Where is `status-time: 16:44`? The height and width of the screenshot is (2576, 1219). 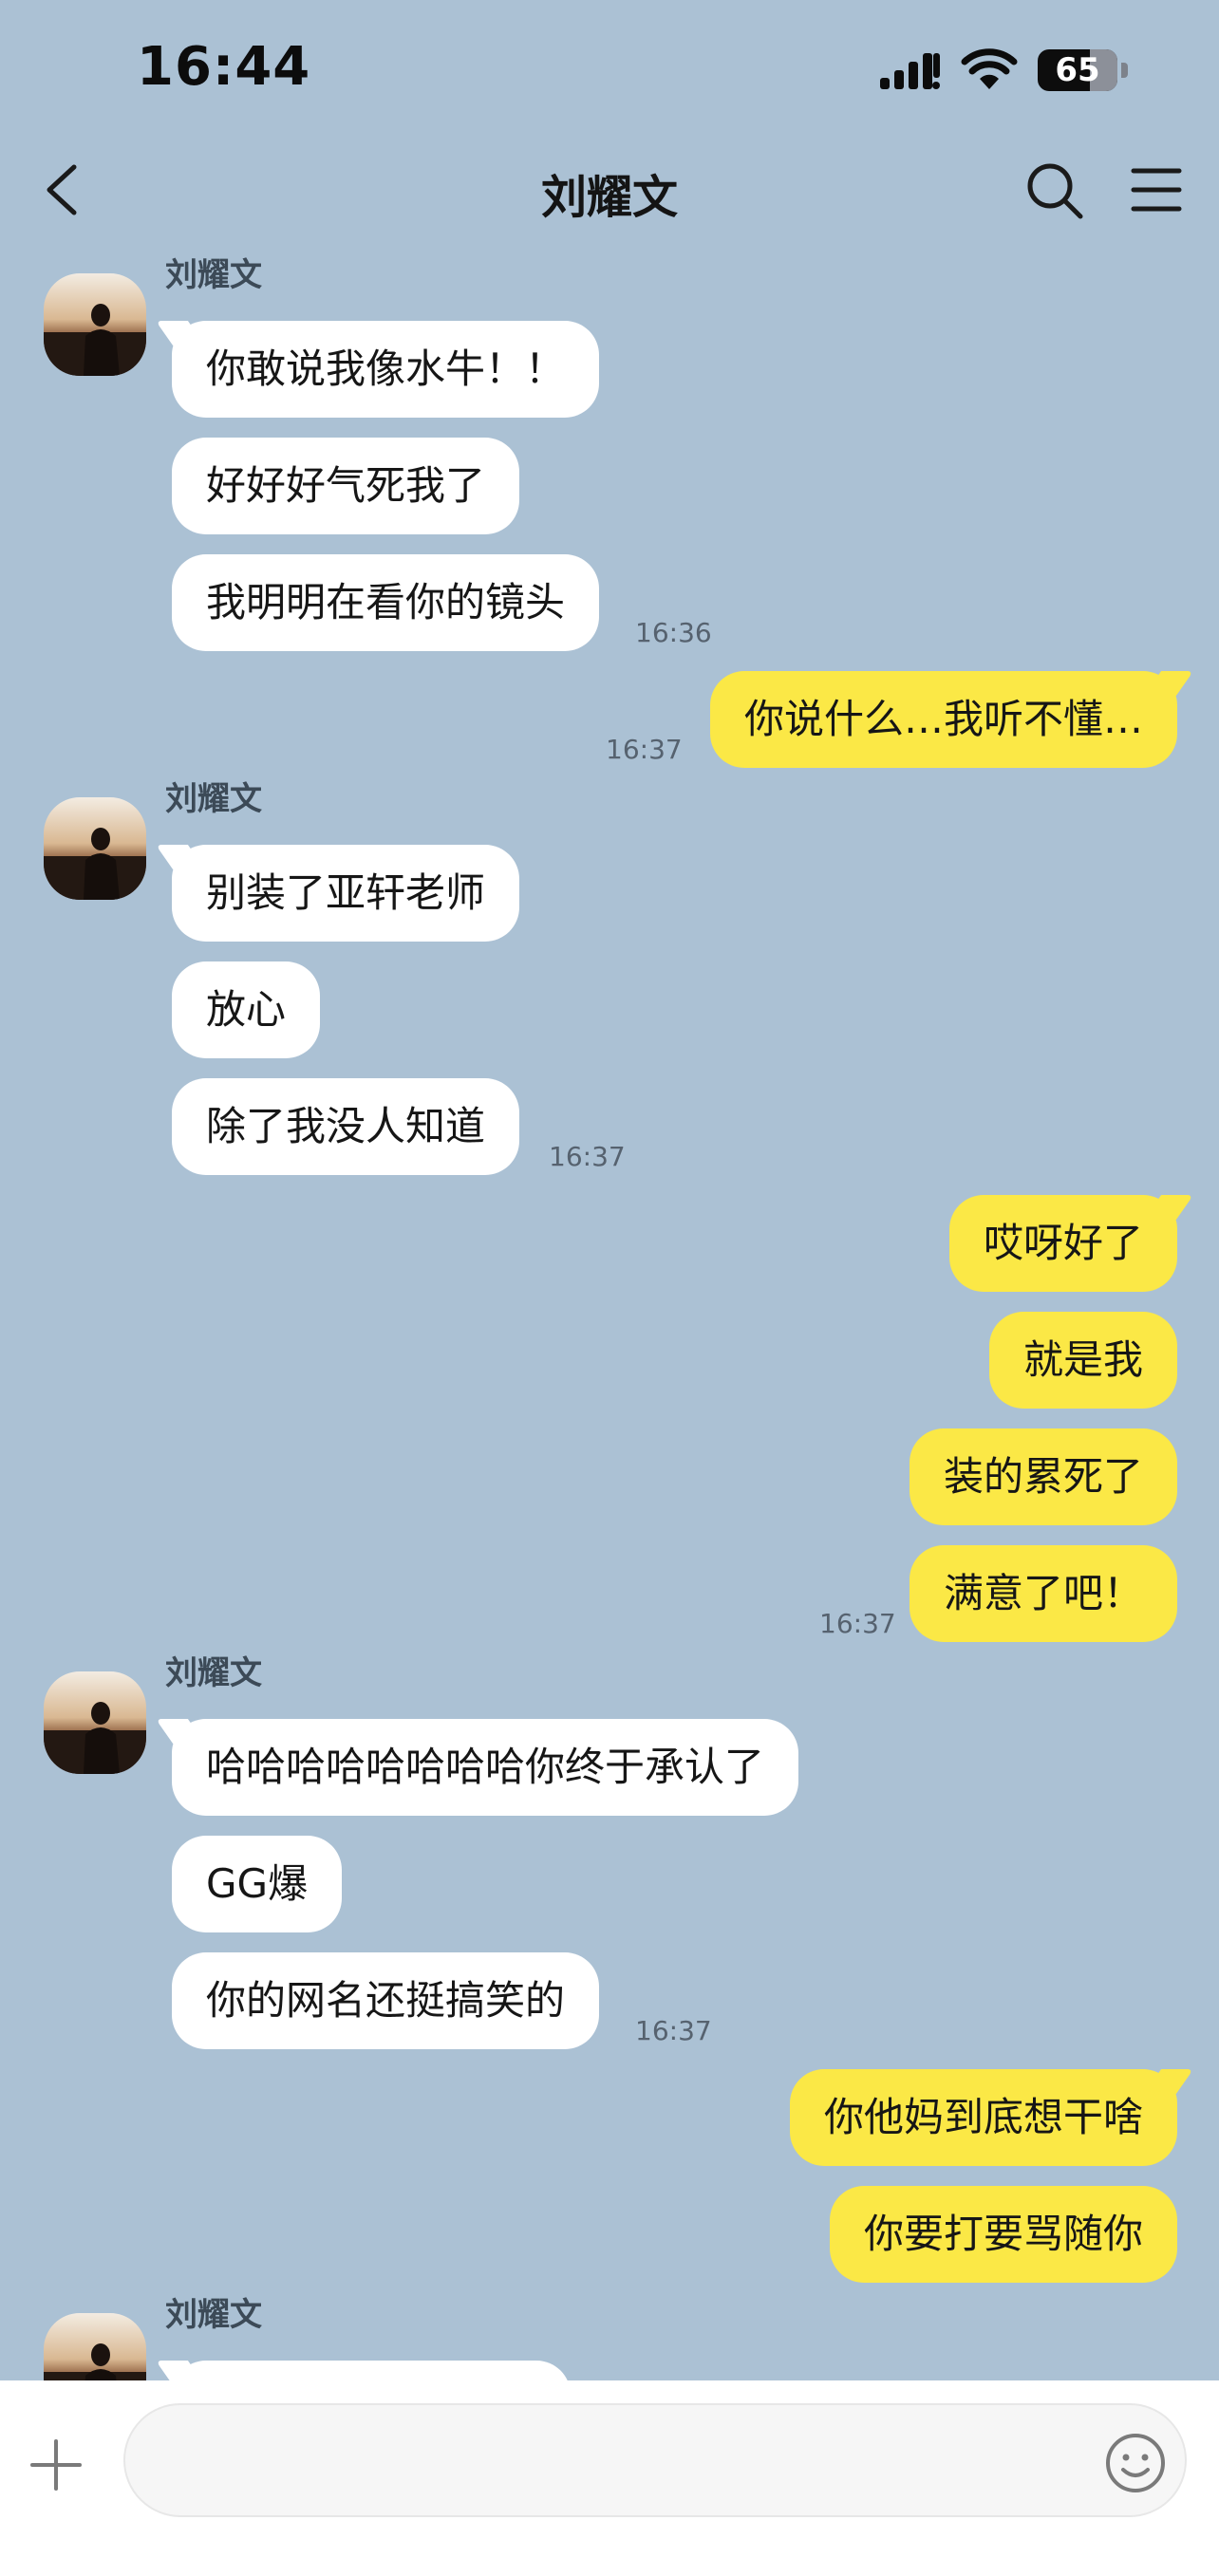 status-time: 16:44 is located at coordinates (224, 67).